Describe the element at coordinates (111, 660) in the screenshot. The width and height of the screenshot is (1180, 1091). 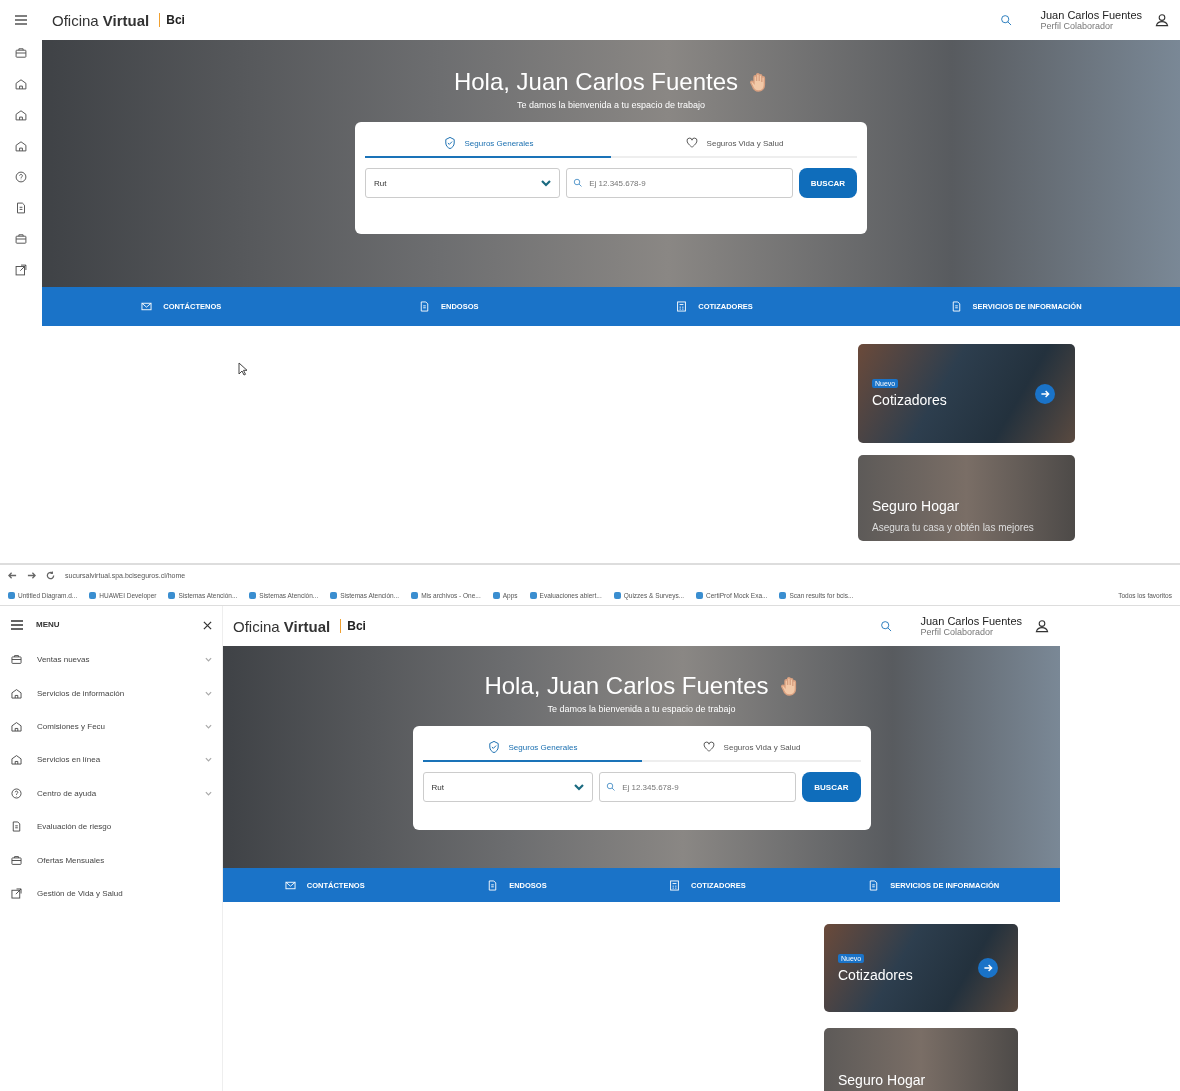
I see `menu-item: Ventas nuevas` at that location.